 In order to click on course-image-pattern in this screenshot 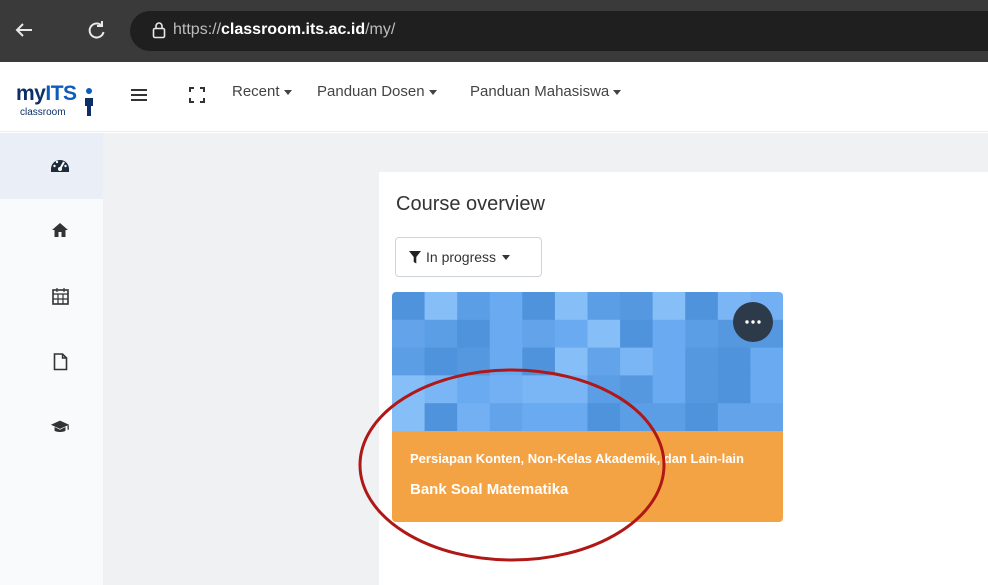, I will do `click(587, 361)`.